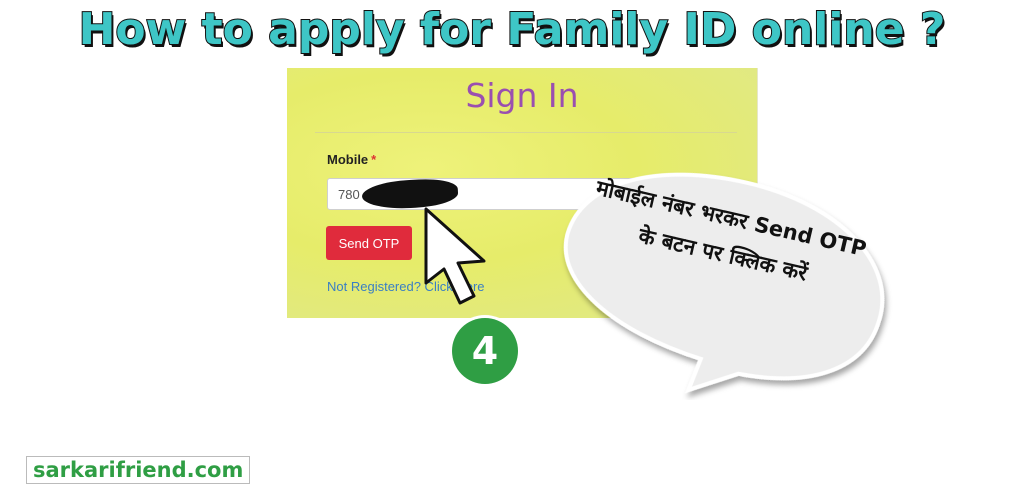  Describe the element at coordinates (369, 243) in the screenshot. I see `send-otp-button: Send OTP` at that location.